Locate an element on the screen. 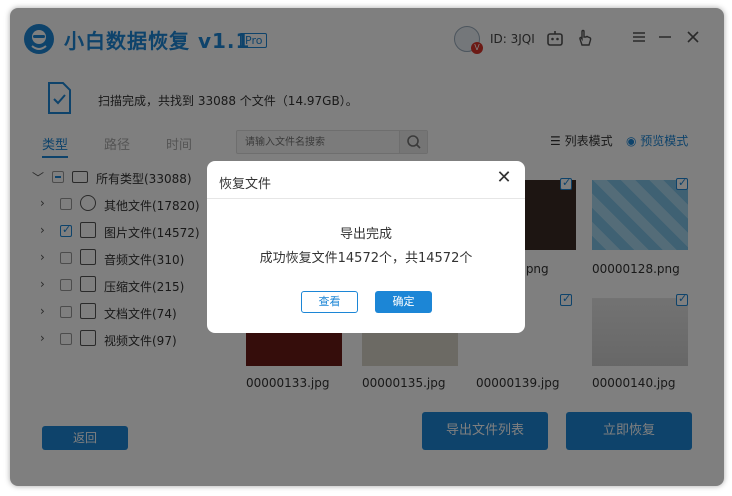 The image size is (732, 496). dialog-title: 恢复文件 is located at coordinates (245, 184).